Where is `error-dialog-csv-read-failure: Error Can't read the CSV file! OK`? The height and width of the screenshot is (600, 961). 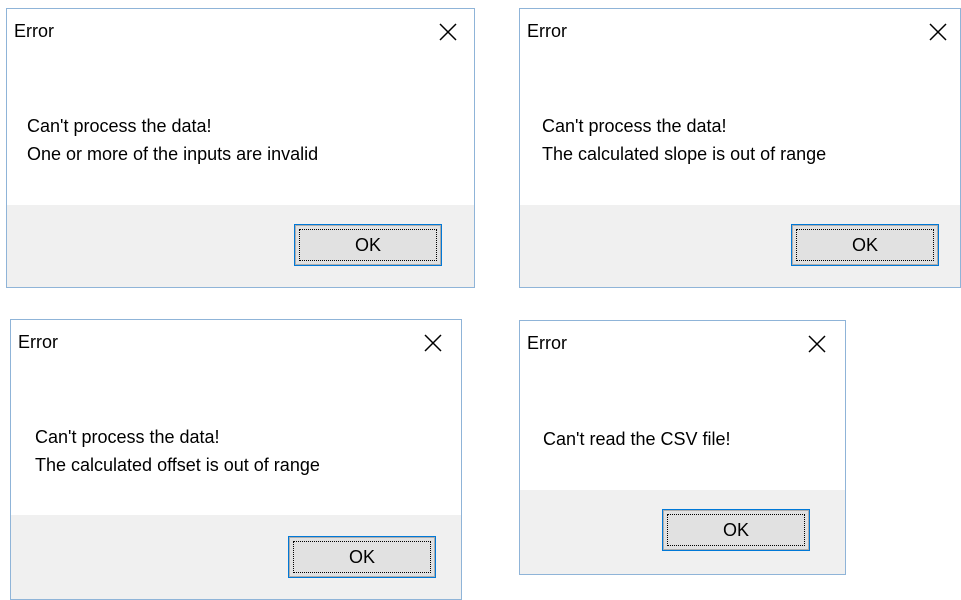
error-dialog-csv-read-failure: Error Can't read the CSV file! OK is located at coordinates (682, 447).